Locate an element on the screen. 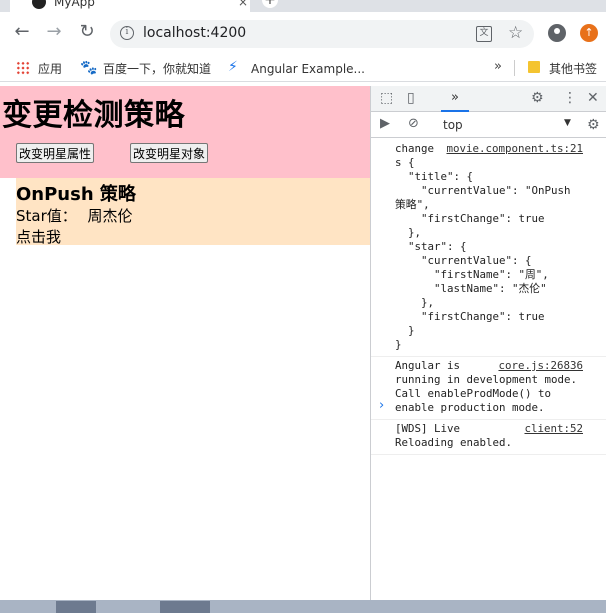 Image resolution: width=606 pixels, height=613 pixels. bookmark-baidu: 百度一下，你就知道 is located at coordinates (157, 69).